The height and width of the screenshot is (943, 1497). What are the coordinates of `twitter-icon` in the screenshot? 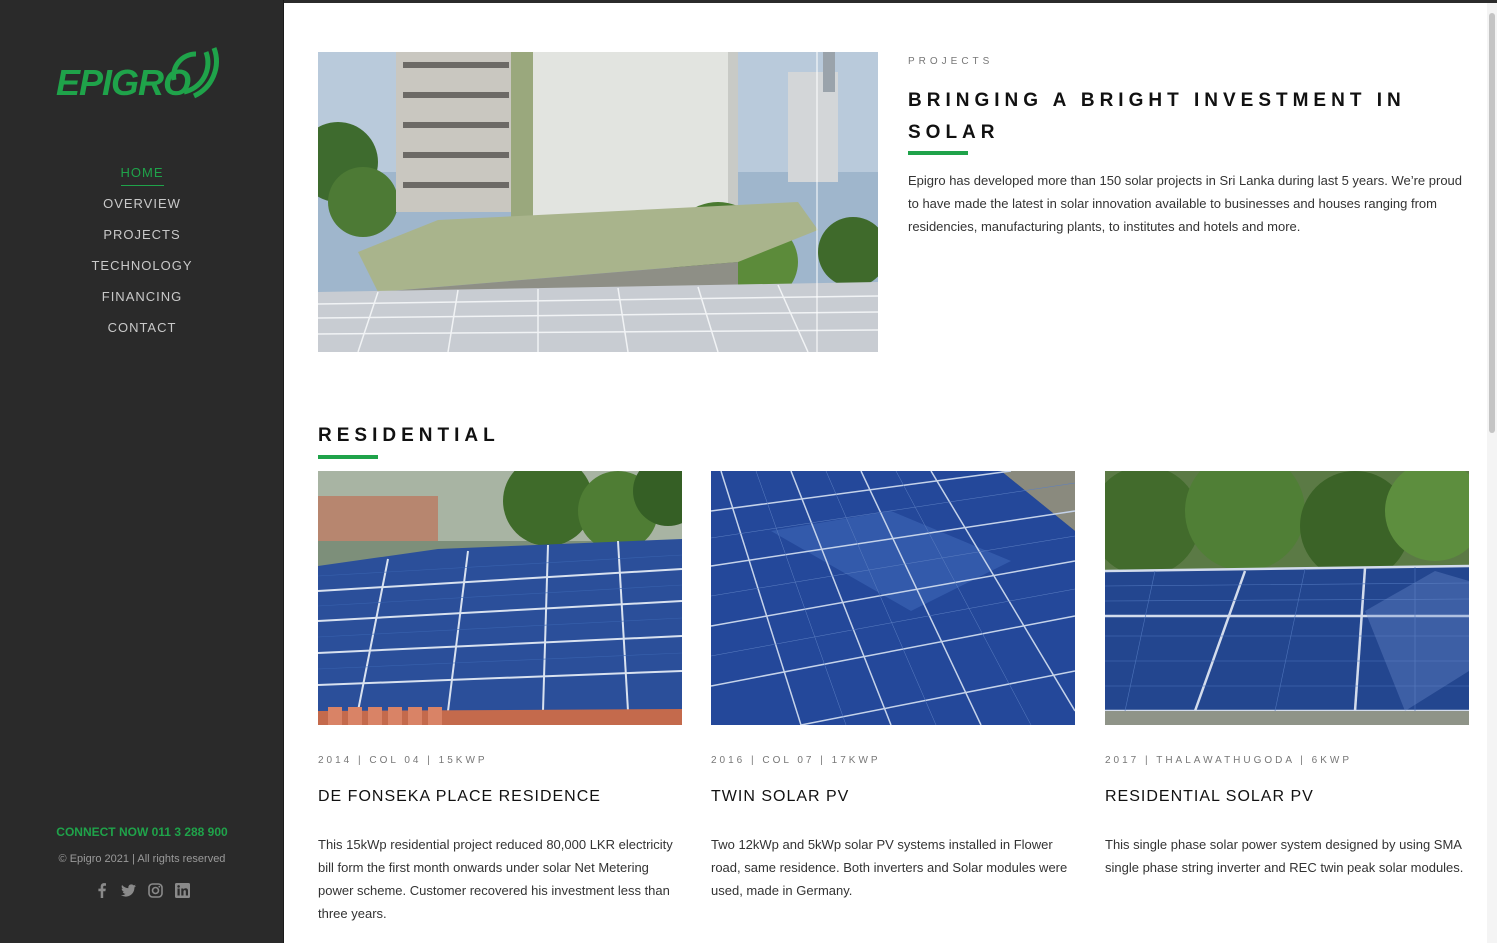 It's located at (128, 890).